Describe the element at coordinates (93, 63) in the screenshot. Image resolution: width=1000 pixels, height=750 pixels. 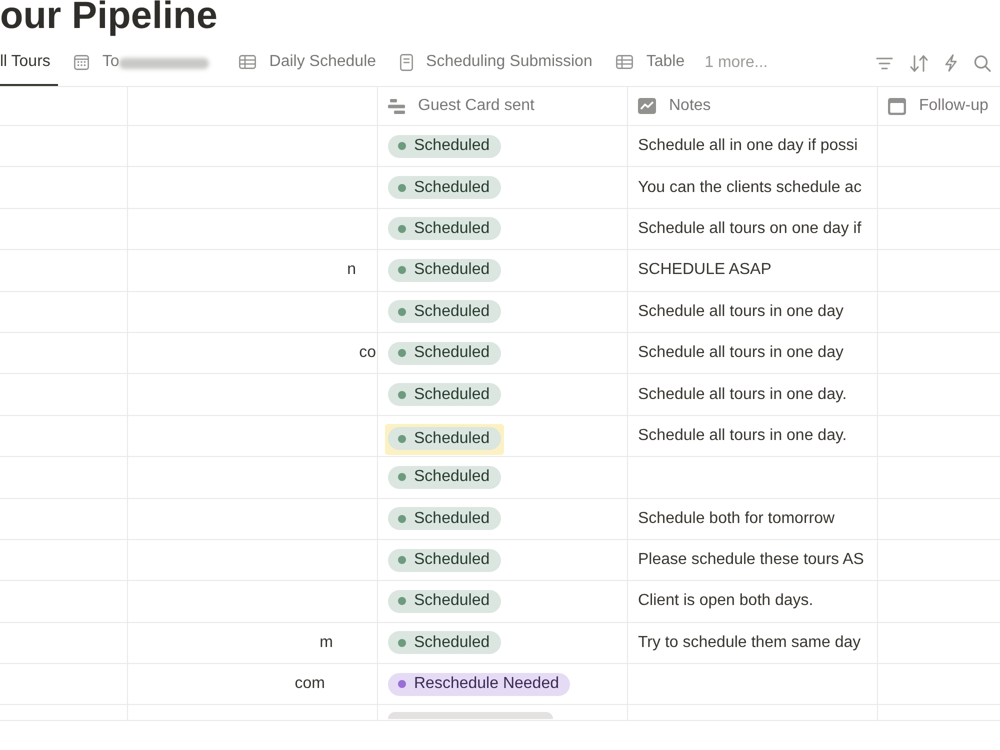
I see `view-tab: To` at that location.